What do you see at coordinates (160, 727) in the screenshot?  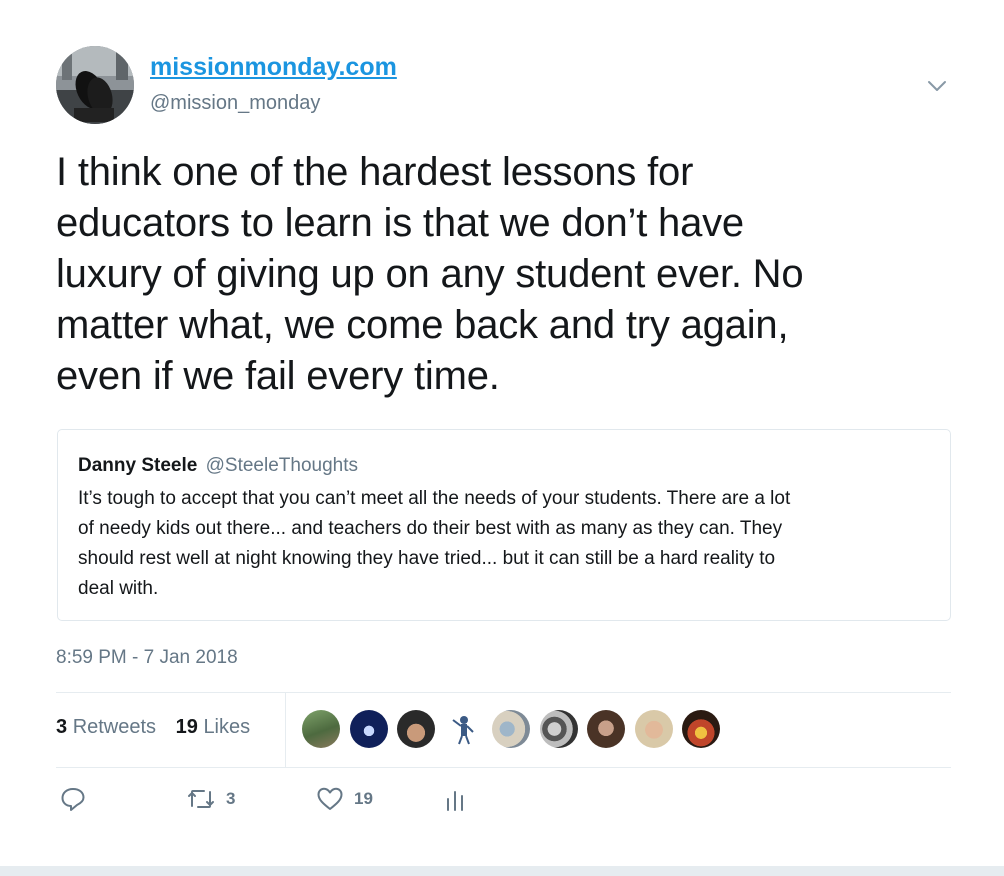 I see `tweet-stats: 3 Retweets 19 Likes` at bounding box center [160, 727].